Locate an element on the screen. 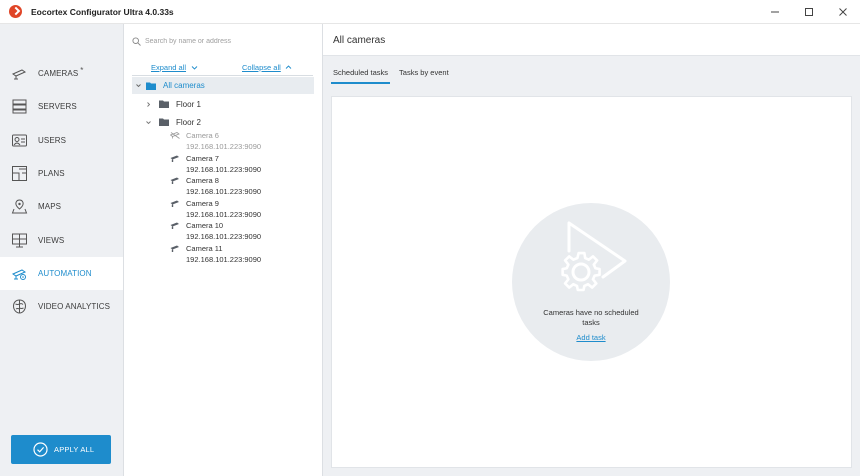  tree-actions: Expand all Collapse all is located at coordinates (226, 69).